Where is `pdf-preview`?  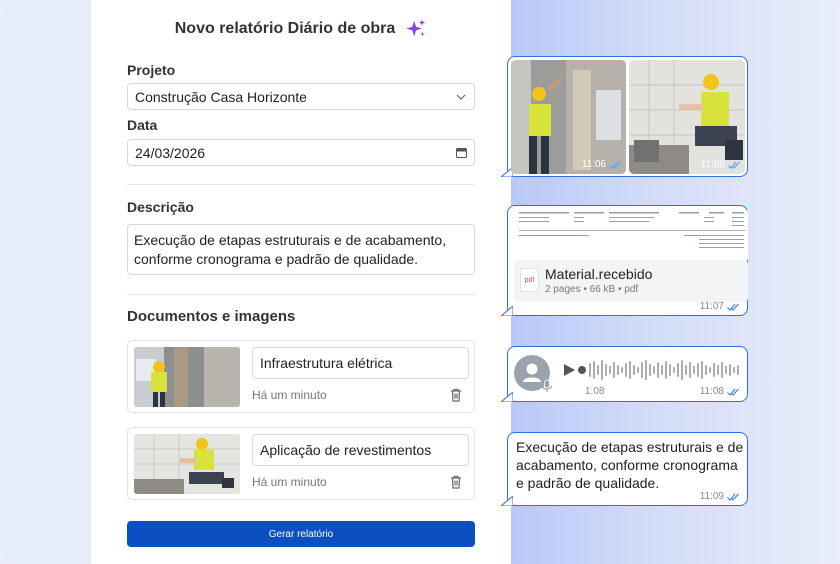 pdf-preview is located at coordinates (631, 235).